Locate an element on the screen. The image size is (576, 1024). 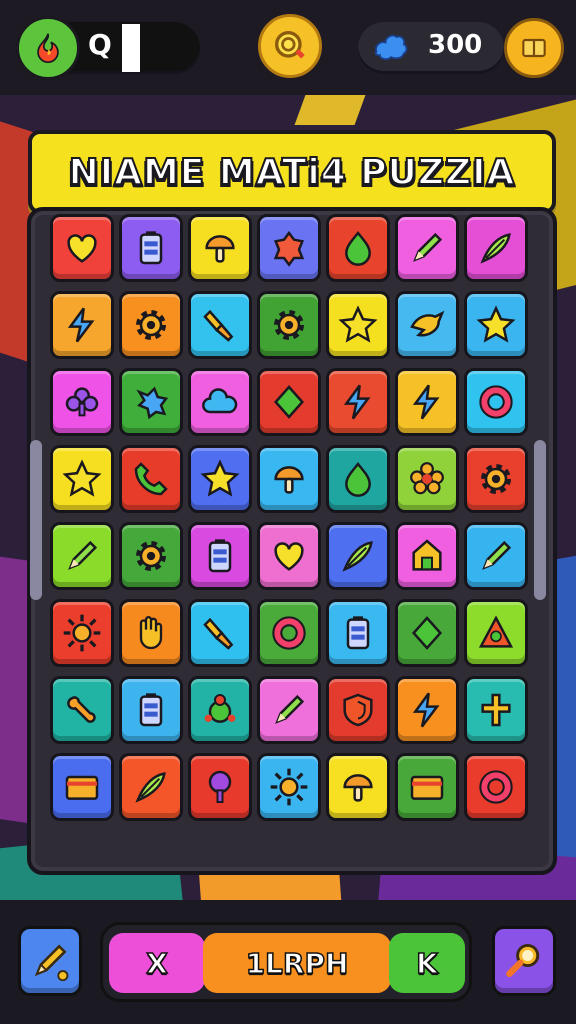
shield-icon is located at coordinates (358, 710).